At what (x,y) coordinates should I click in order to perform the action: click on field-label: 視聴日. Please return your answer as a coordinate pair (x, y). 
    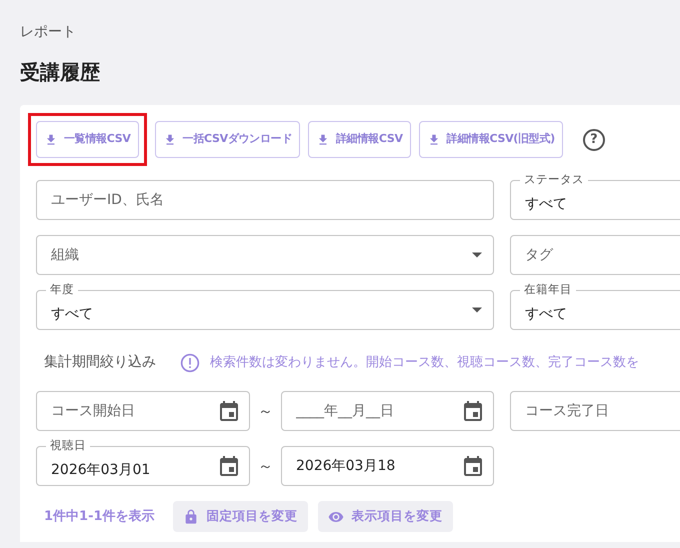
    Looking at the image, I should click on (68, 445).